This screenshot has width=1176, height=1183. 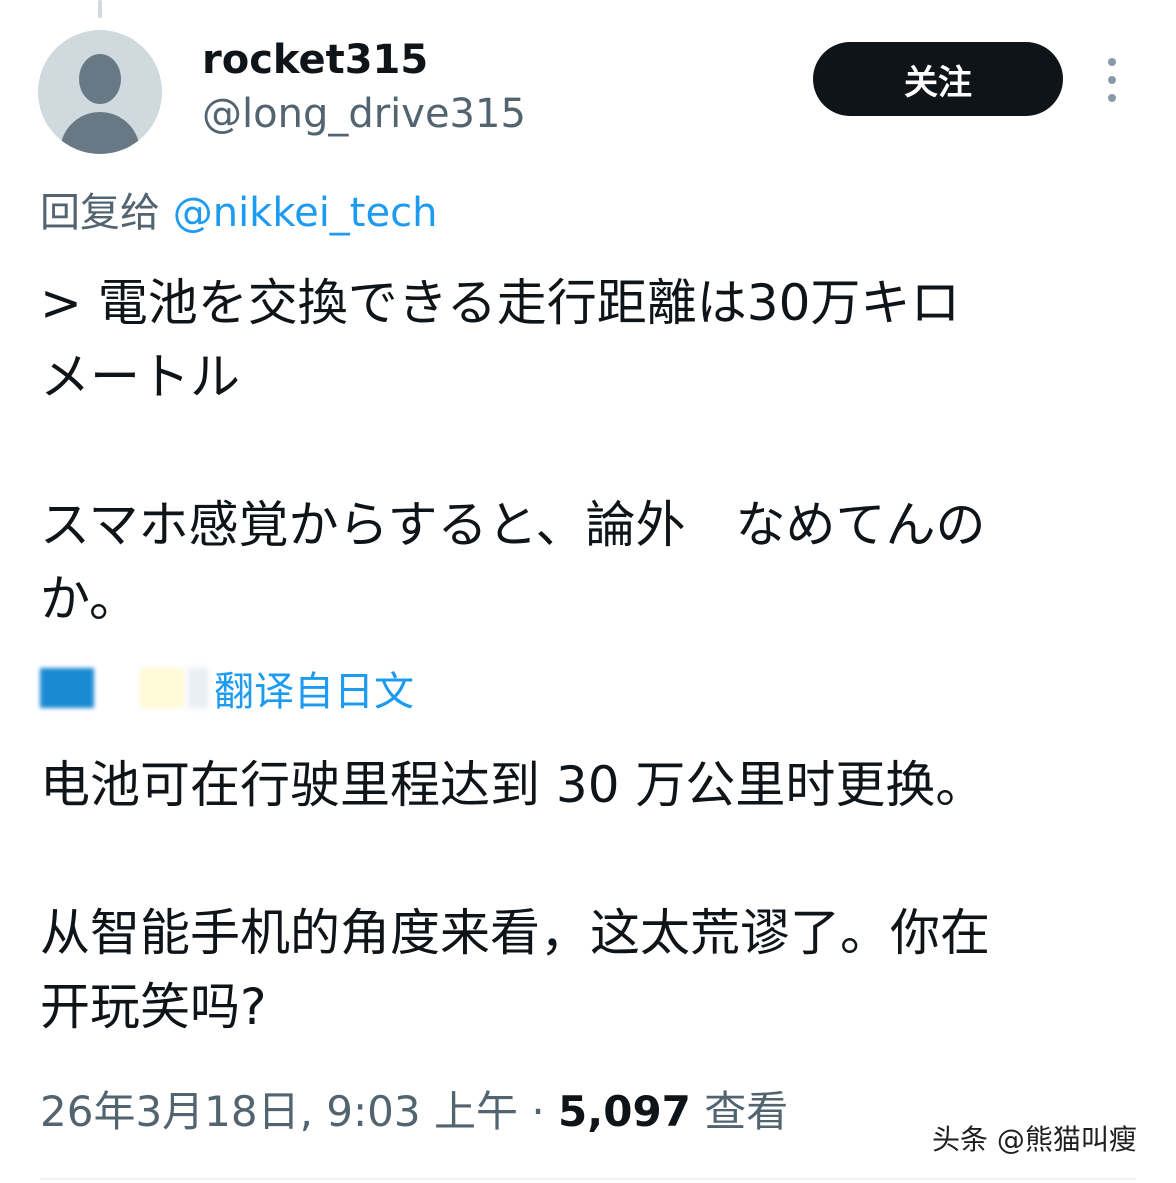 I want to click on views-count: 5,097, so click(x=624, y=1111).